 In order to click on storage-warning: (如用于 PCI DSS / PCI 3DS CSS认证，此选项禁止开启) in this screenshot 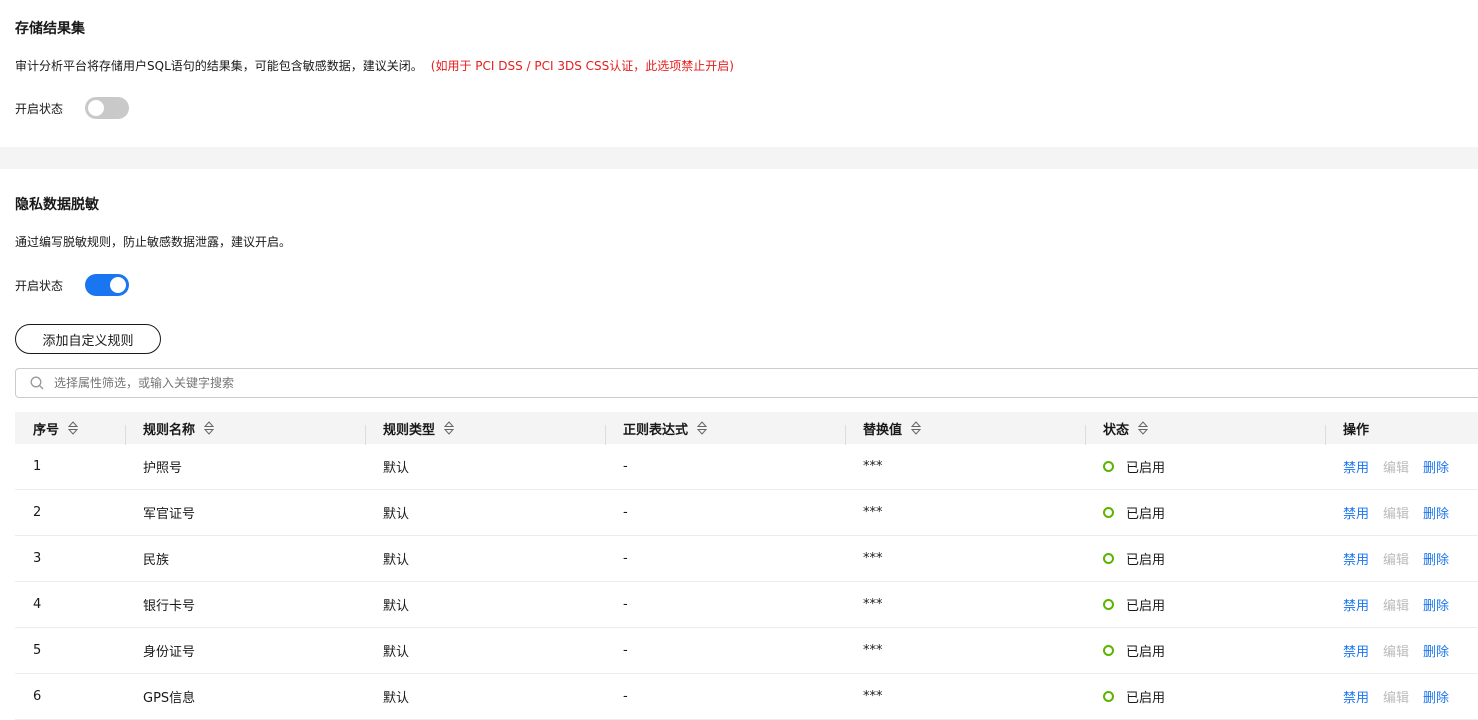, I will do `click(582, 66)`.